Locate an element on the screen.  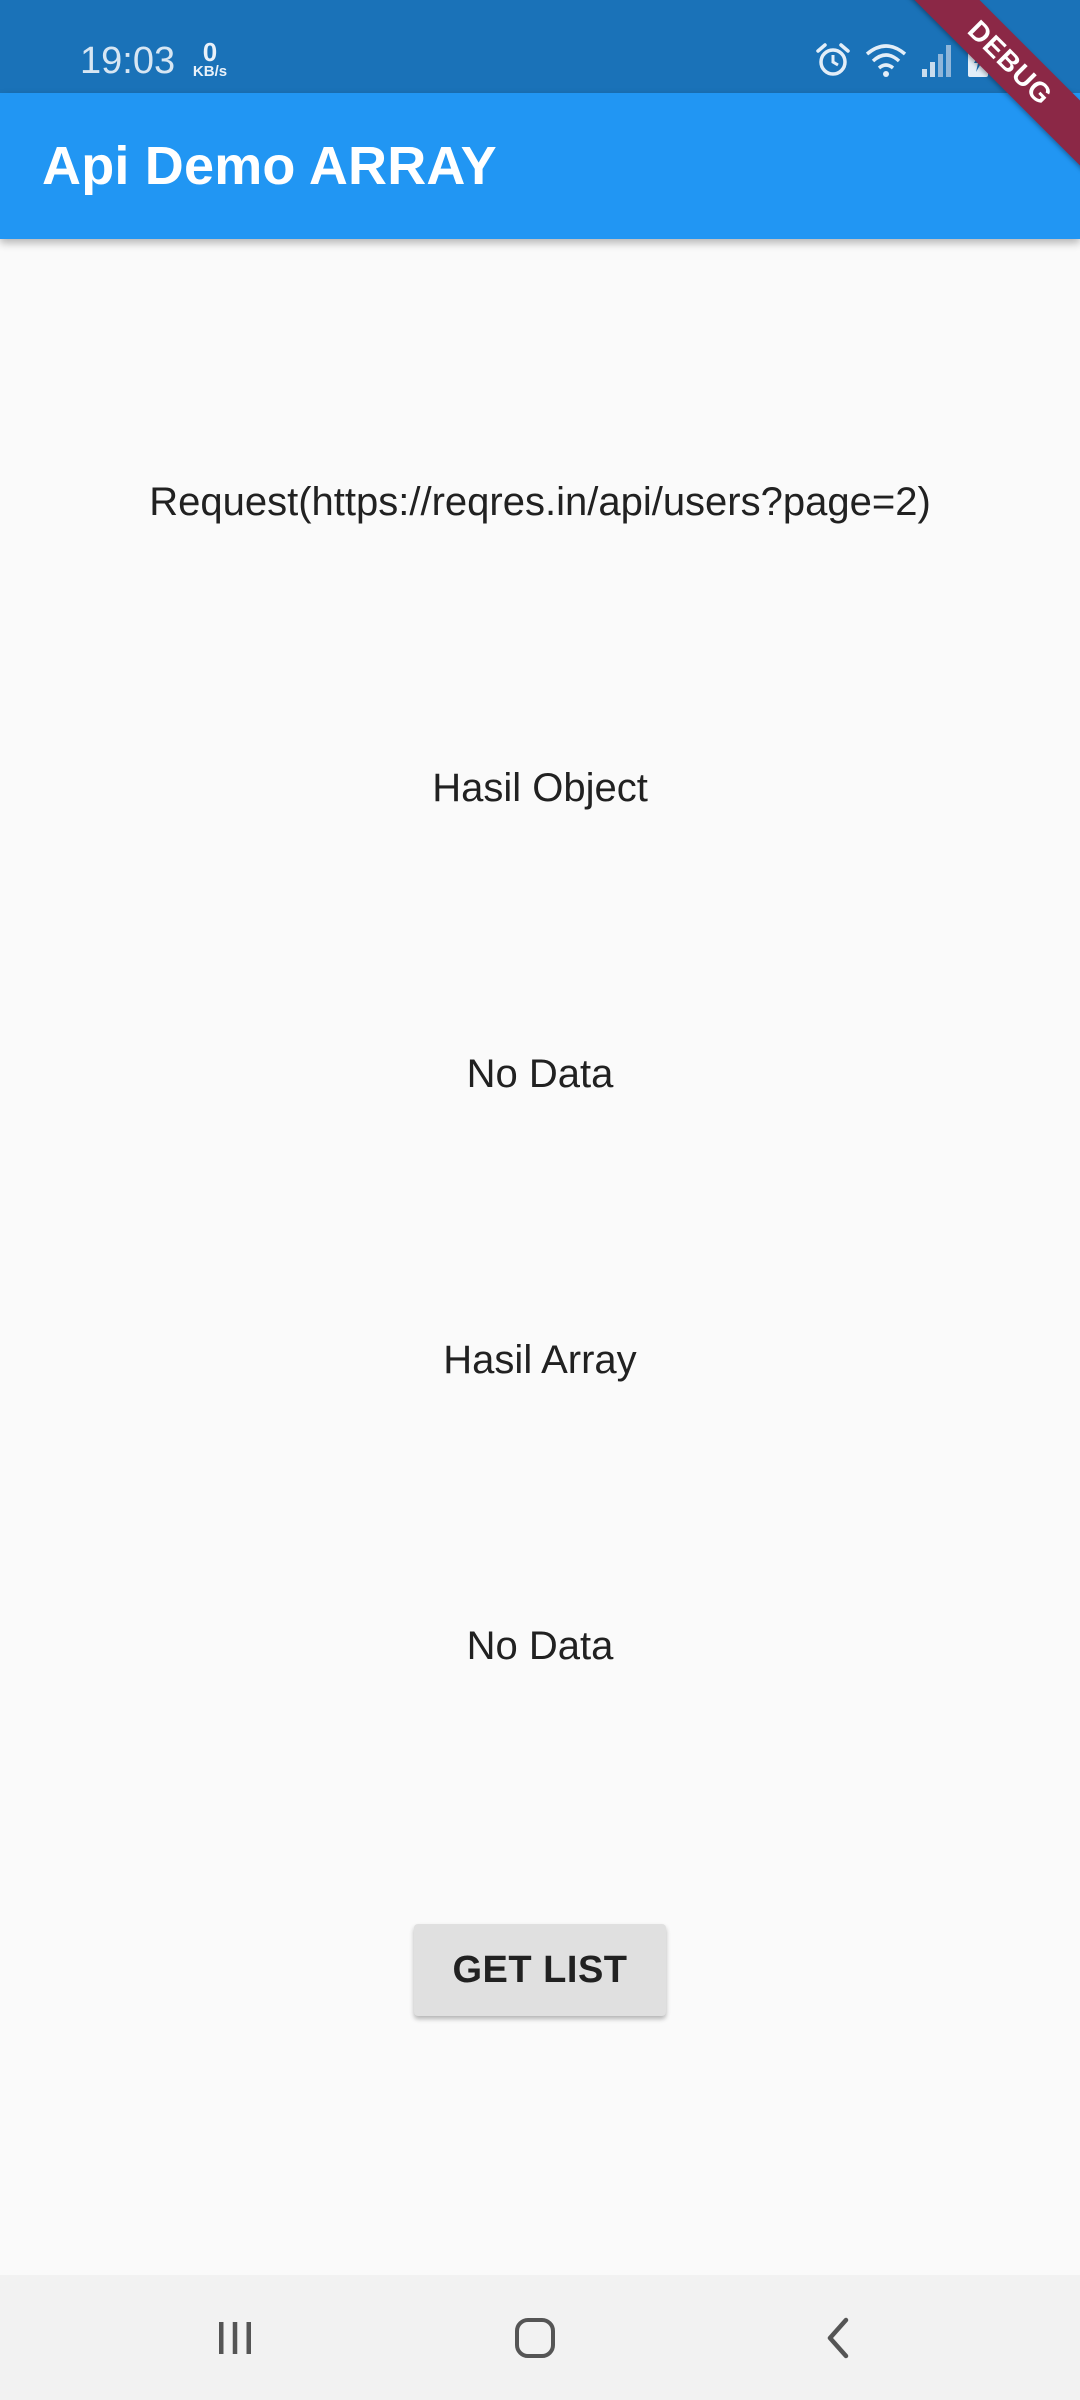
array-value: No Data is located at coordinates (540, 1646).